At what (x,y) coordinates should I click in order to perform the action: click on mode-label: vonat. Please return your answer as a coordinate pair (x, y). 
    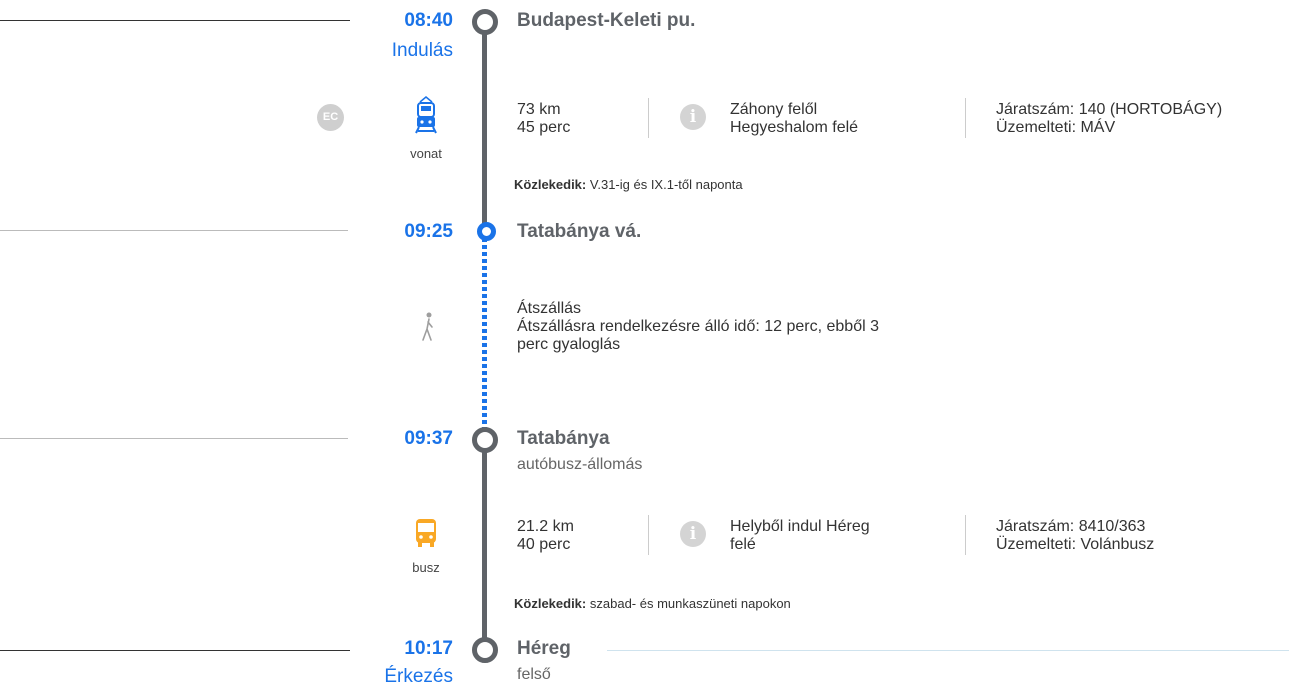
    Looking at the image, I should click on (426, 153).